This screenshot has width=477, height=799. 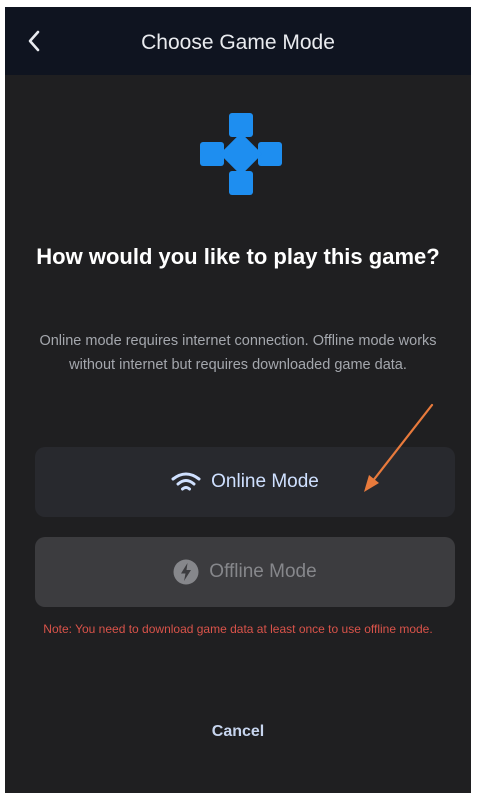 I want to click on offline-mode-button: Offline Mode, so click(x=245, y=572).